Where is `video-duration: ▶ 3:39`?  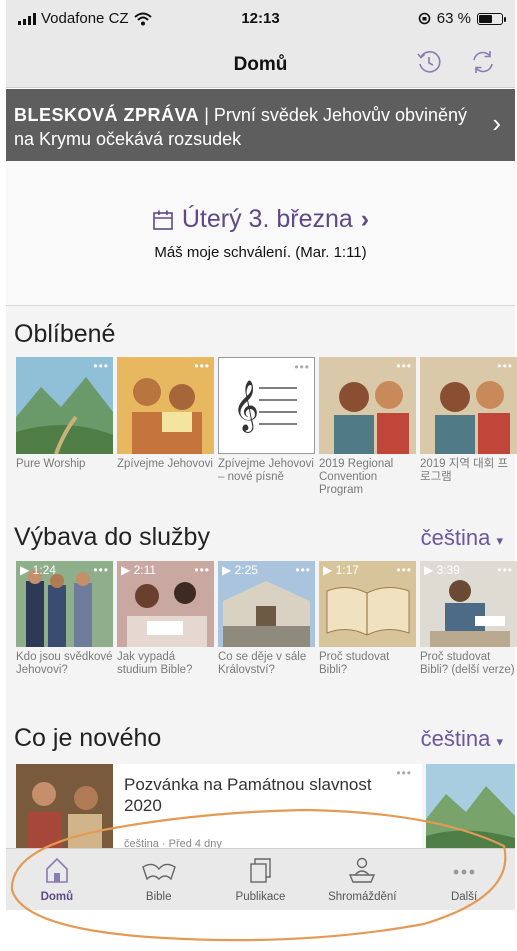
video-duration: ▶ 3:39 is located at coordinates (442, 570).